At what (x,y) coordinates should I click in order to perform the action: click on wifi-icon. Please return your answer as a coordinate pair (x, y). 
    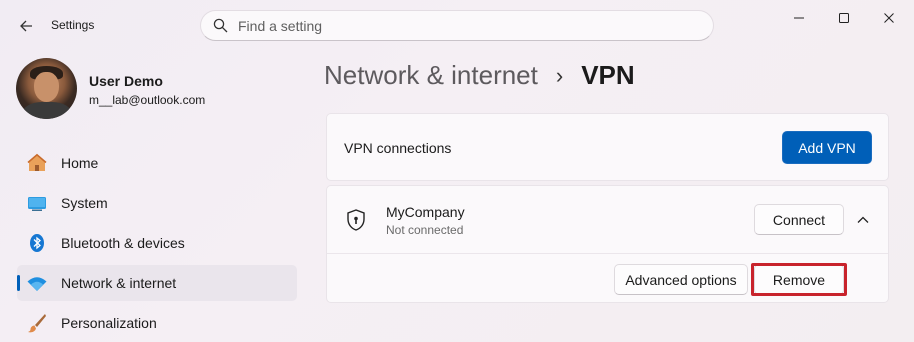
    Looking at the image, I should click on (37, 283).